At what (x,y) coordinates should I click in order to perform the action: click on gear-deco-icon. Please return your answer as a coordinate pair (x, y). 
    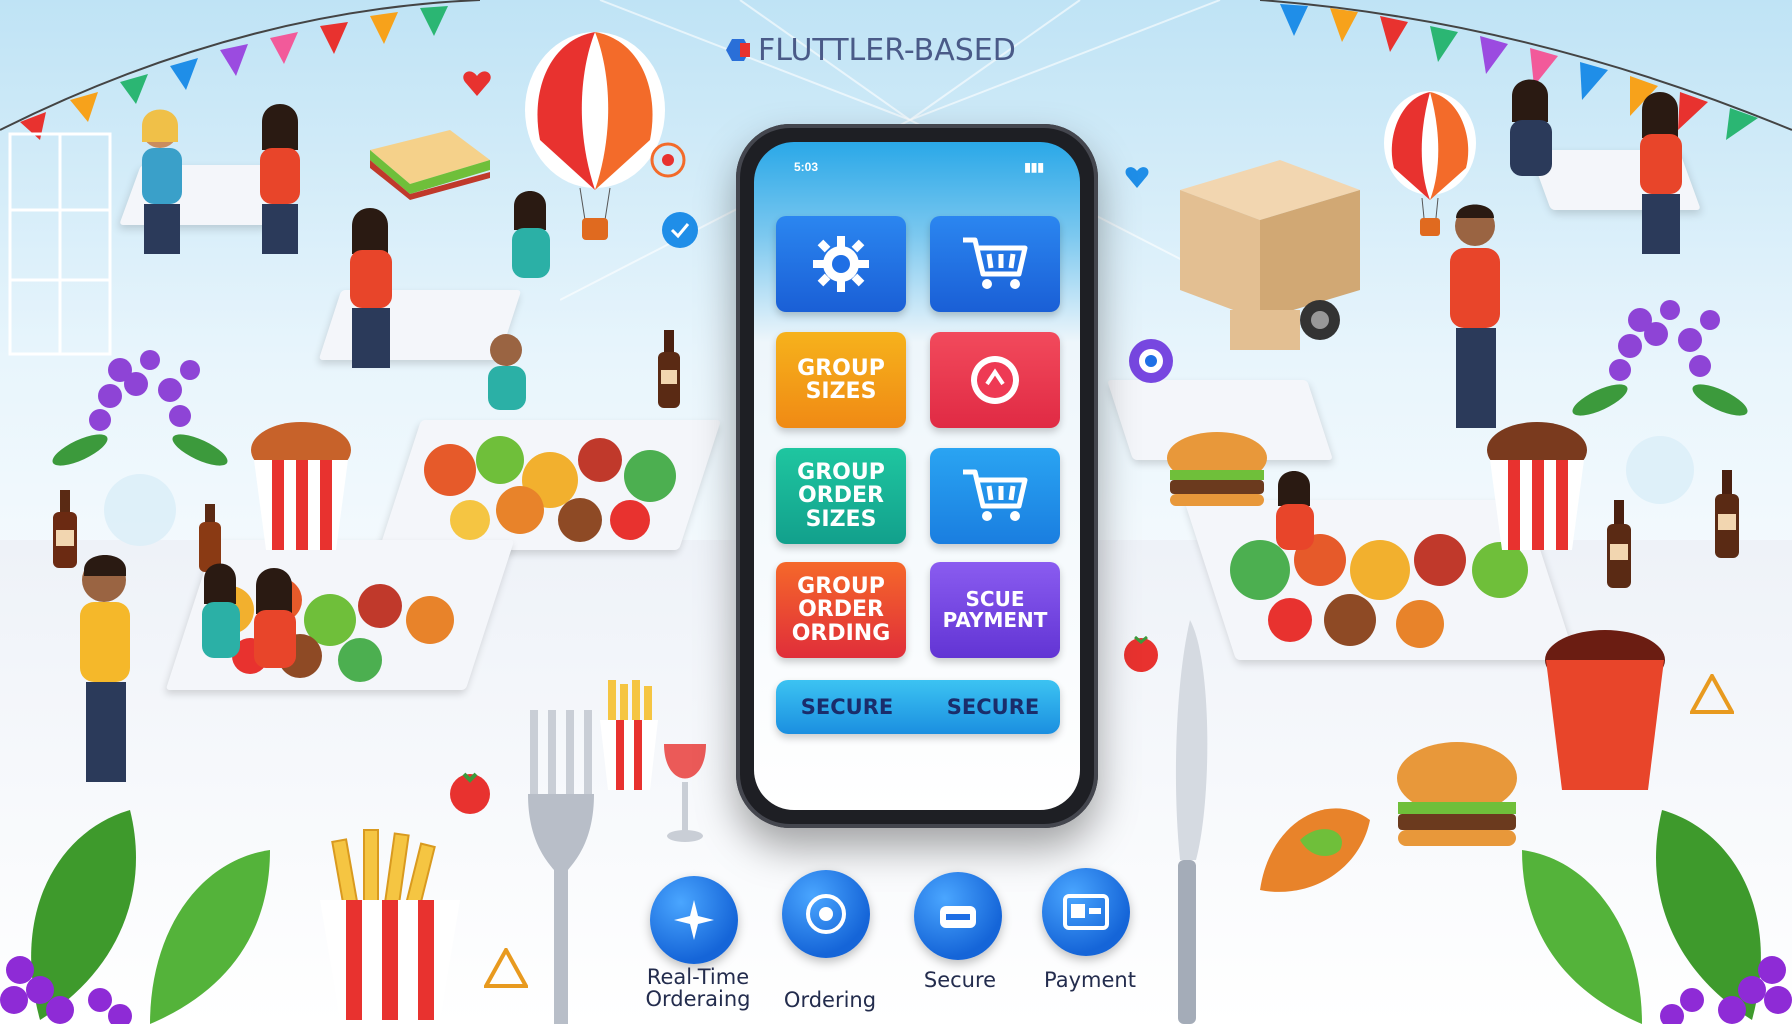
    Looking at the image, I should click on (1151, 361).